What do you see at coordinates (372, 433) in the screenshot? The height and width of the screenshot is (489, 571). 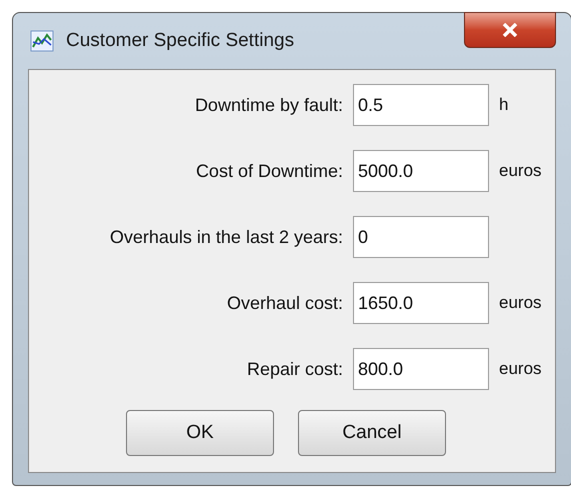 I see `dialog-button: Cancel` at bounding box center [372, 433].